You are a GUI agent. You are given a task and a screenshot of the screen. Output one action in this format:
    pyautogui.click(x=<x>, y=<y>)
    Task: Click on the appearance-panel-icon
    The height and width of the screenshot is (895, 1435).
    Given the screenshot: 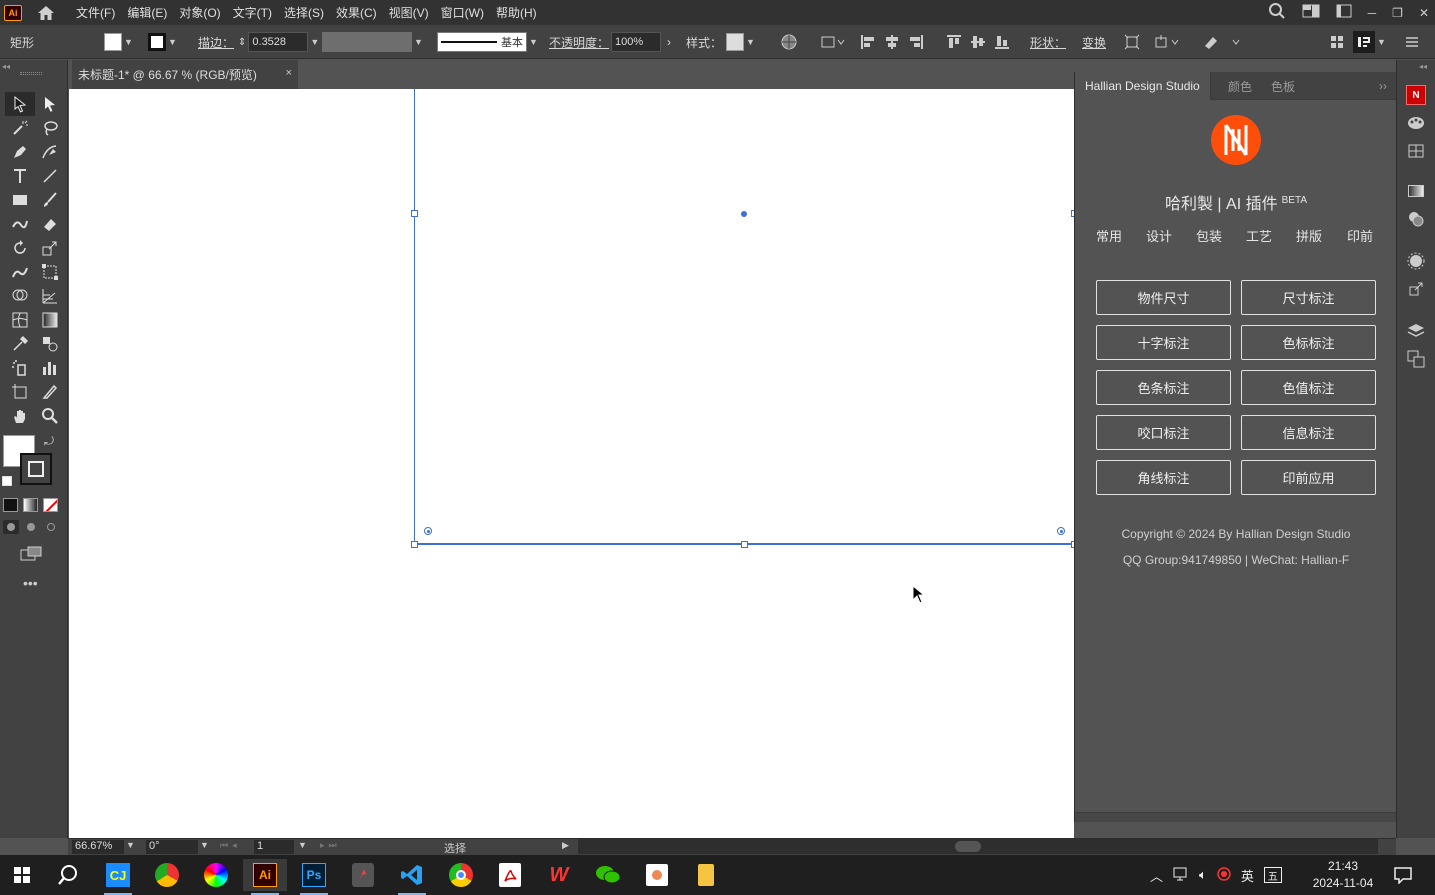 What is the action you would take?
    pyautogui.click(x=1416, y=261)
    